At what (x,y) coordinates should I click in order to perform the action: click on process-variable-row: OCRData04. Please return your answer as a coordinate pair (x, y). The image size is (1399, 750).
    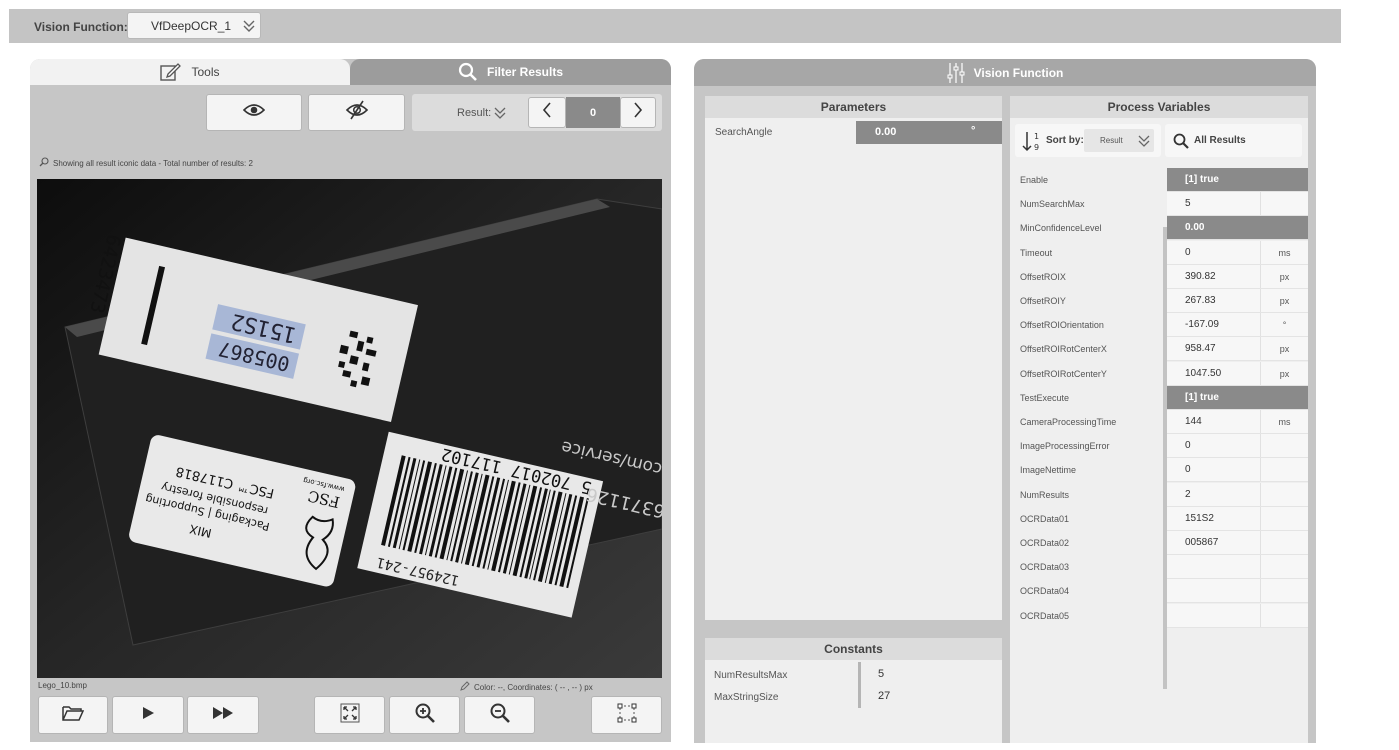
    Looking at the image, I should click on (1159, 591).